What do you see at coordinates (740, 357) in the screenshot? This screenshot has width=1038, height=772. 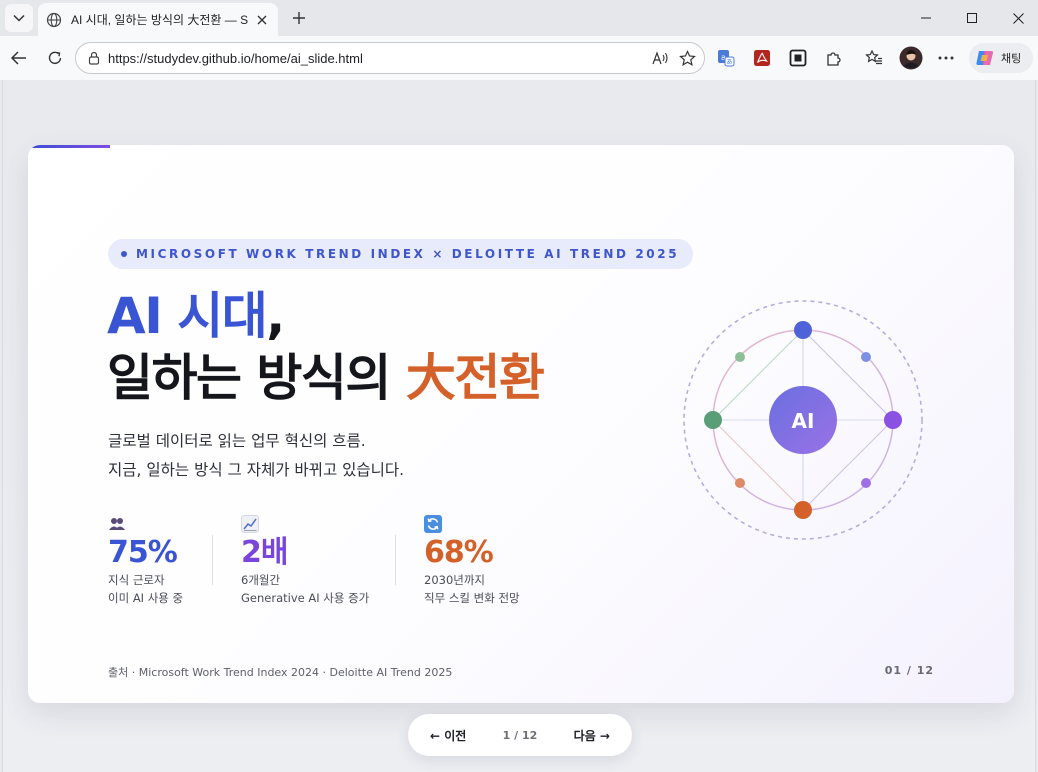 I see `node-small-tl` at bounding box center [740, 357].